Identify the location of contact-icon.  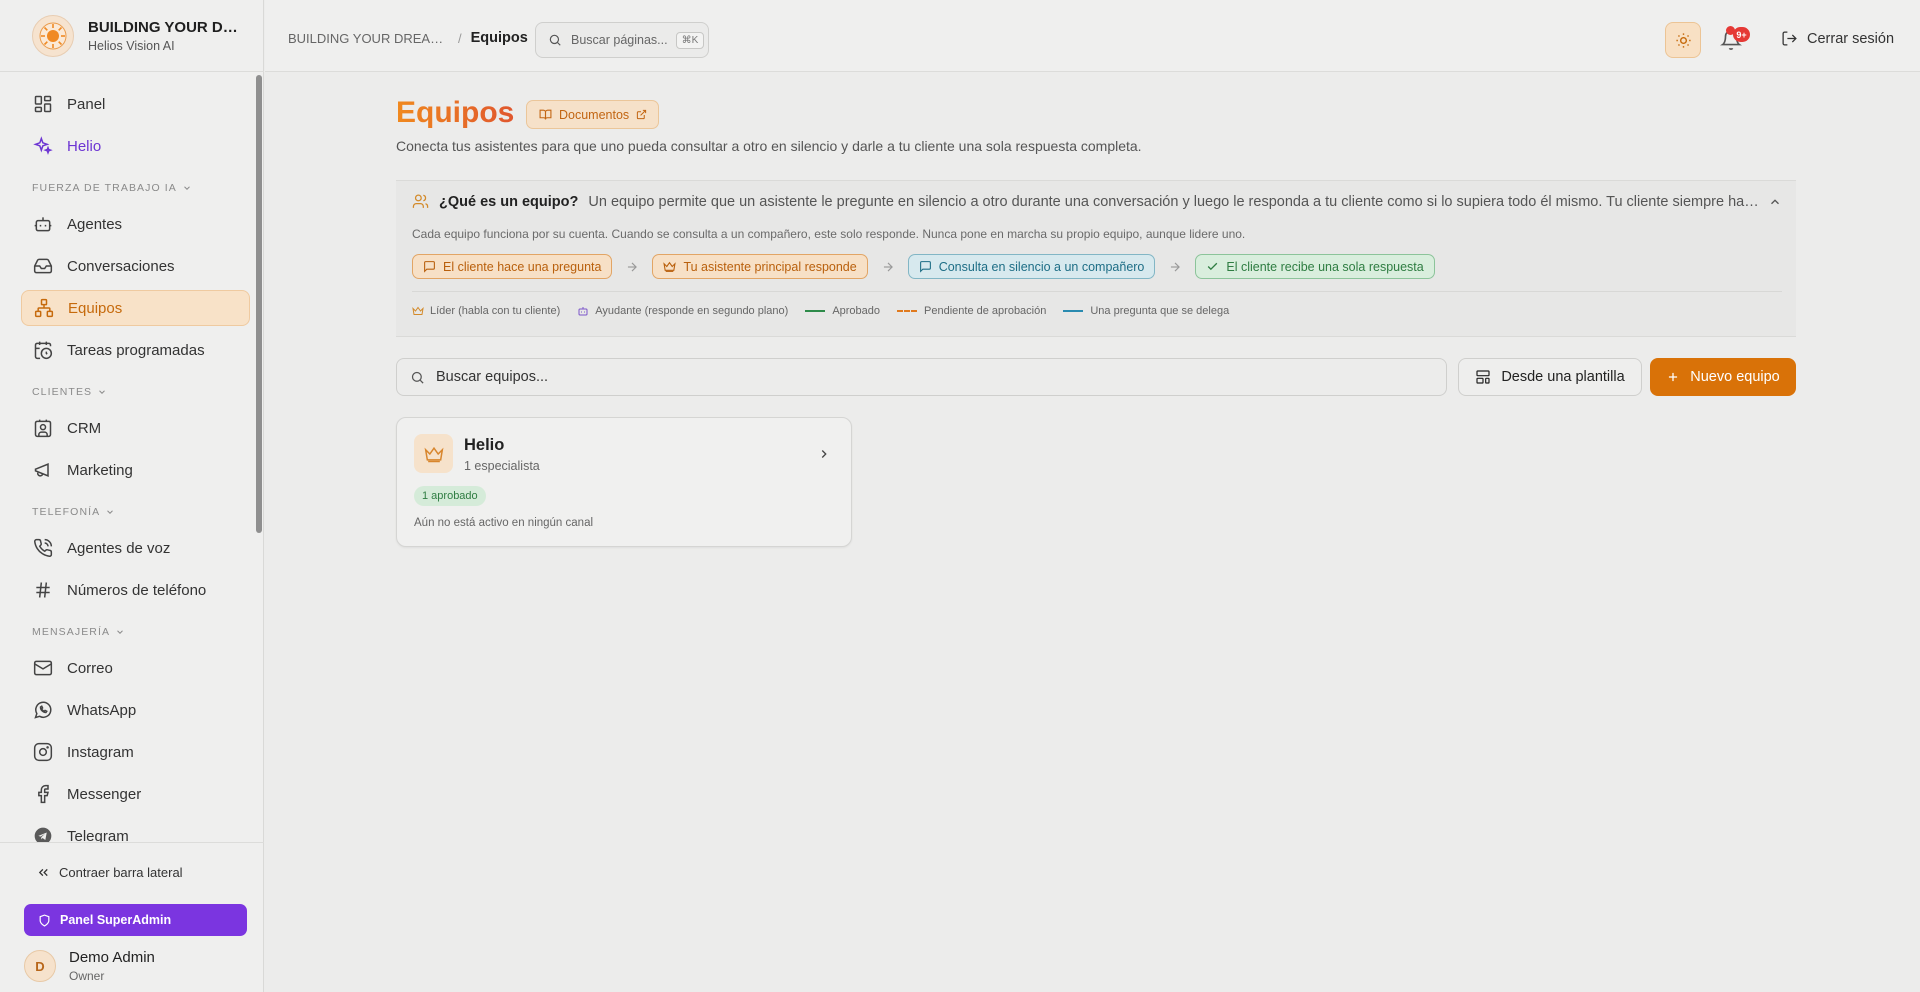
(43, 428).